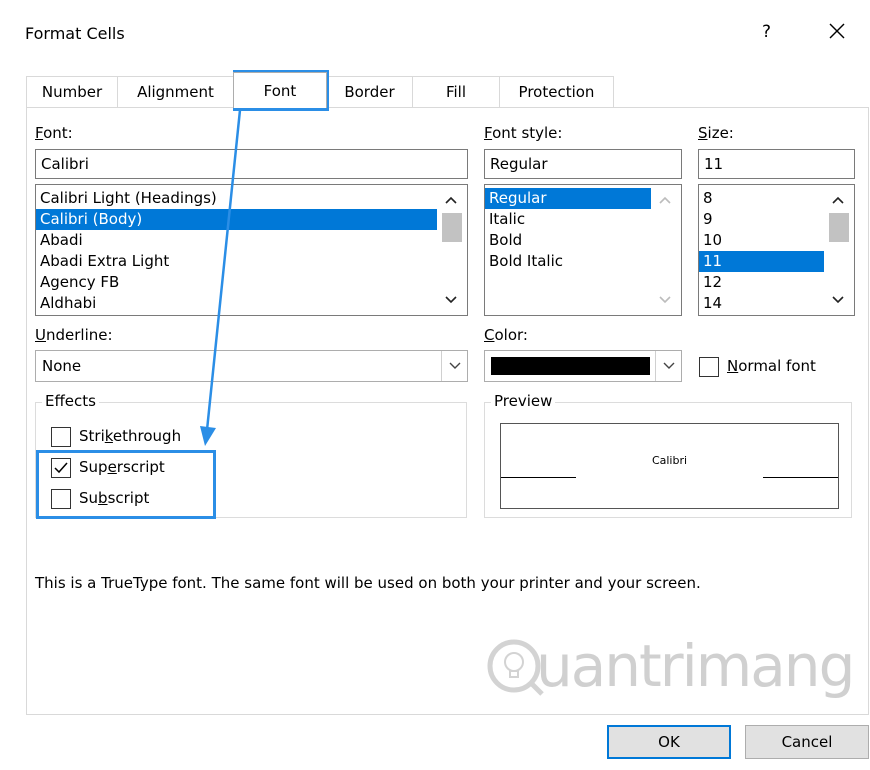  I want to click on effects-title: Effects, so click(70, 401).